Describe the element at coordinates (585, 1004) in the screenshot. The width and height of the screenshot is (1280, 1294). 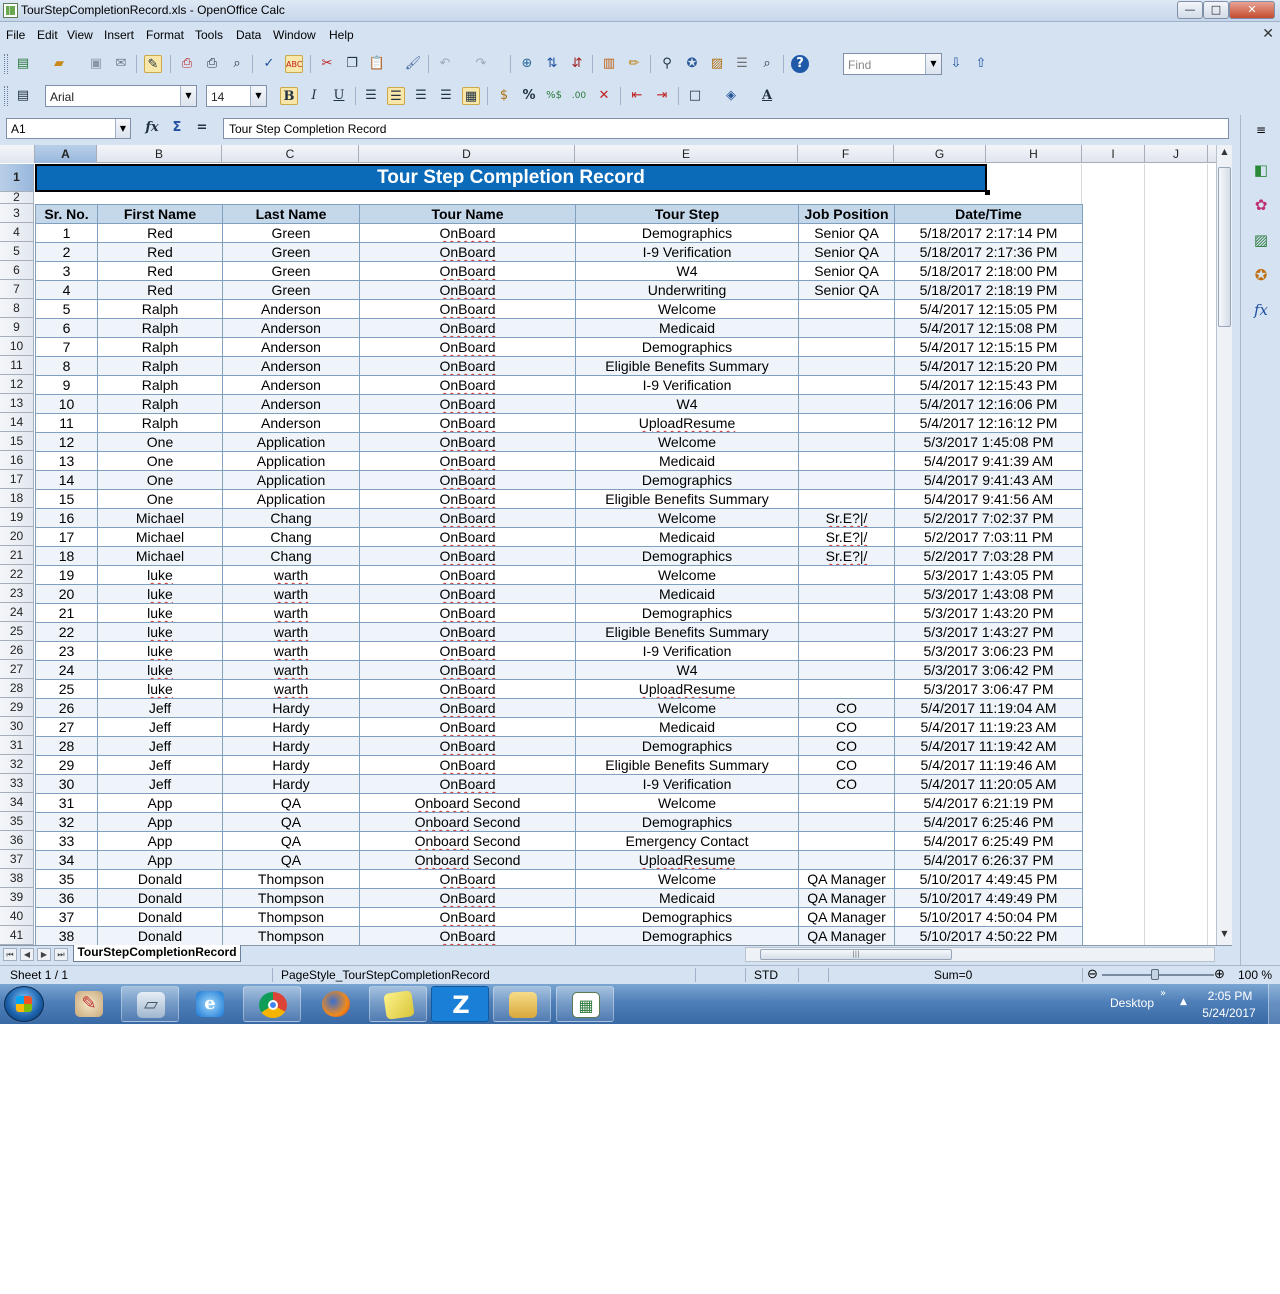
I see `openoffice-calc-task: ▦` at that location.